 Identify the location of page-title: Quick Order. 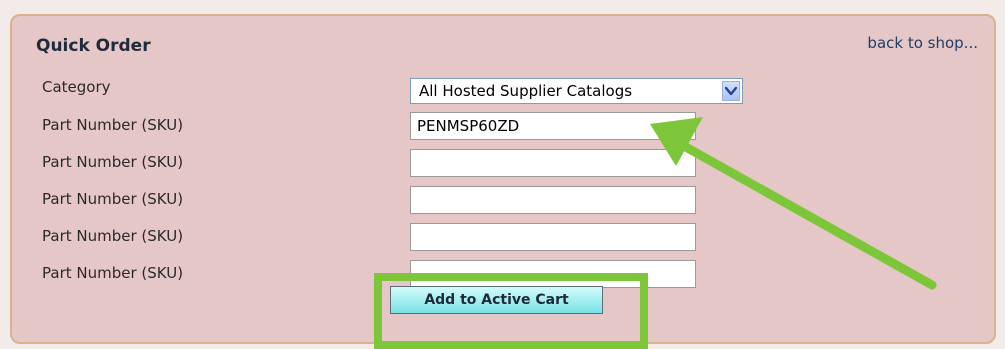
(93, 46).